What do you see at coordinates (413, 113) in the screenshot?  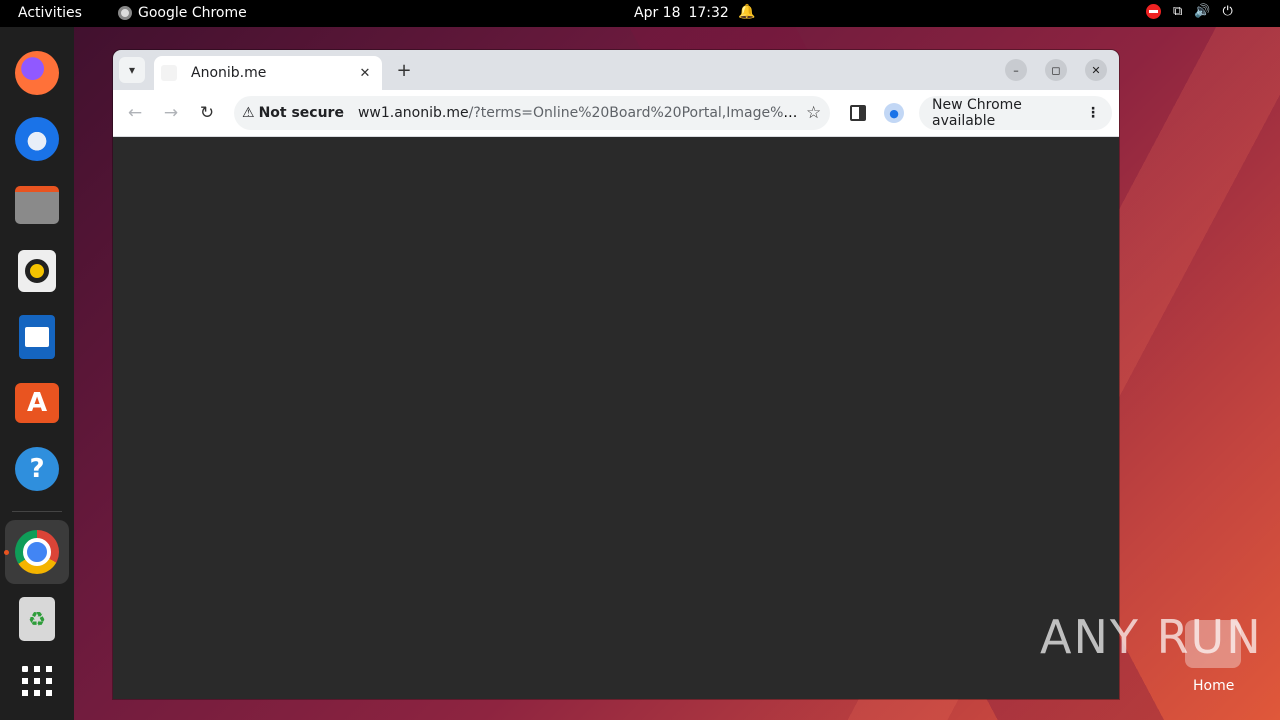 I see `url-host: ww1.anonib.me` at bounding box center [413, 113].